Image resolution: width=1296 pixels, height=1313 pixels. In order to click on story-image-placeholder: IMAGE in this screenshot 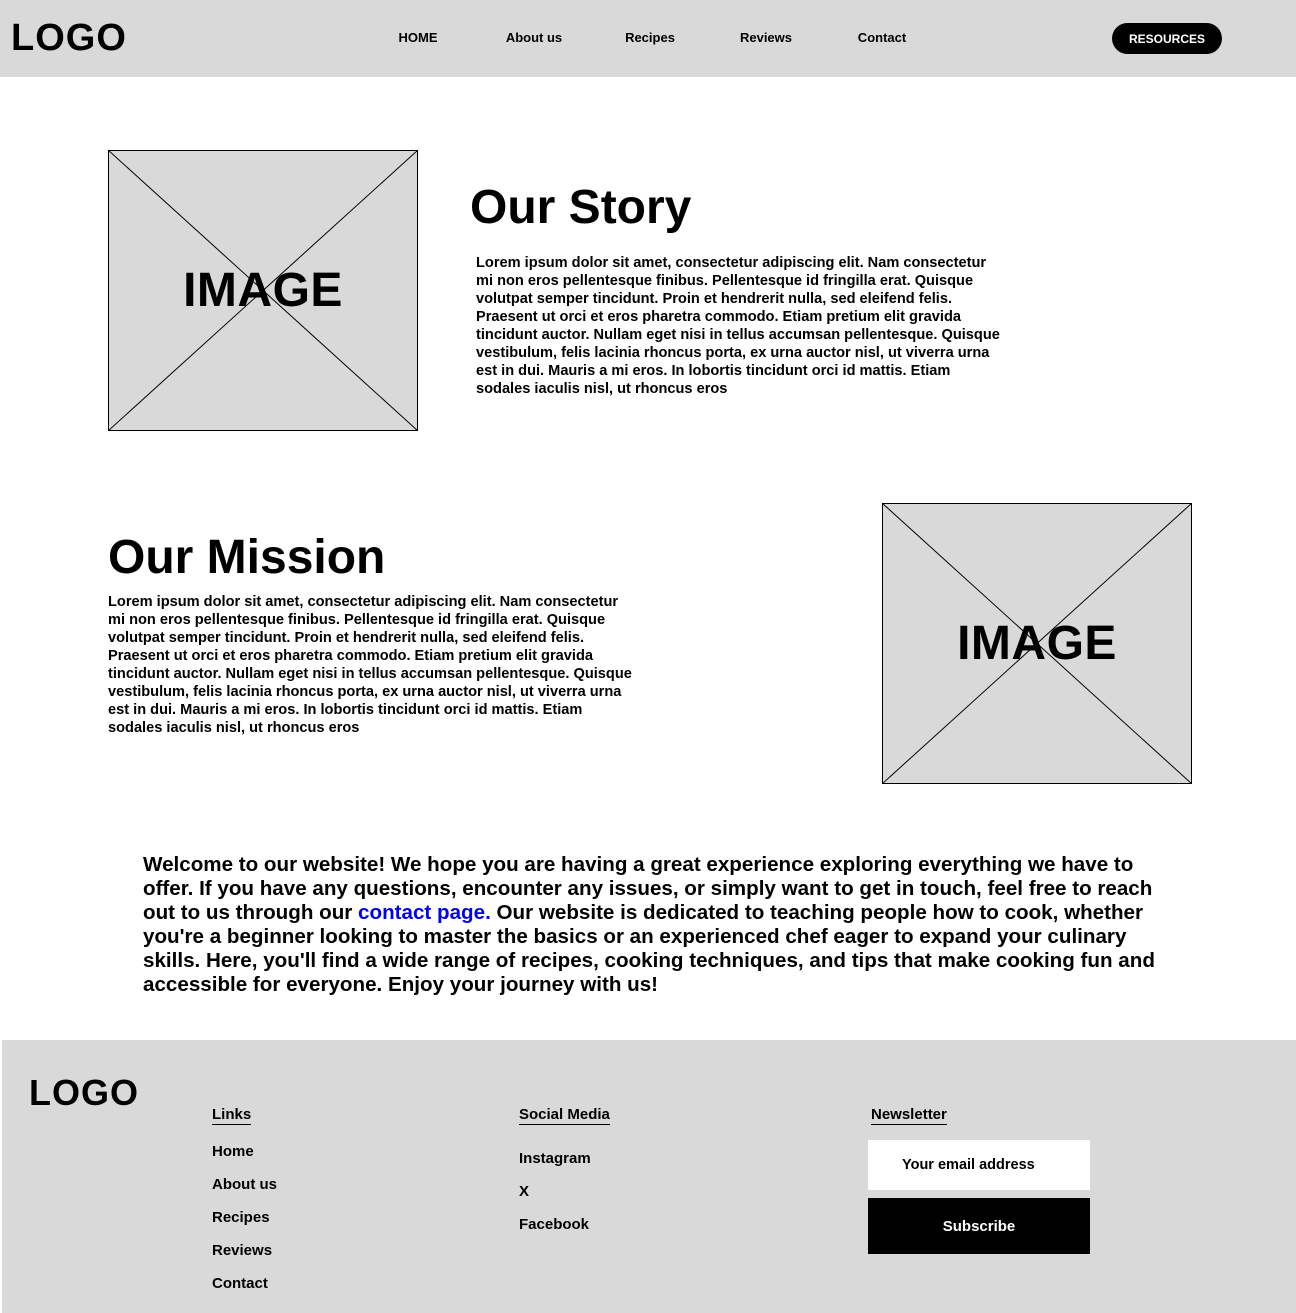, I will do `click(263, 290)`.